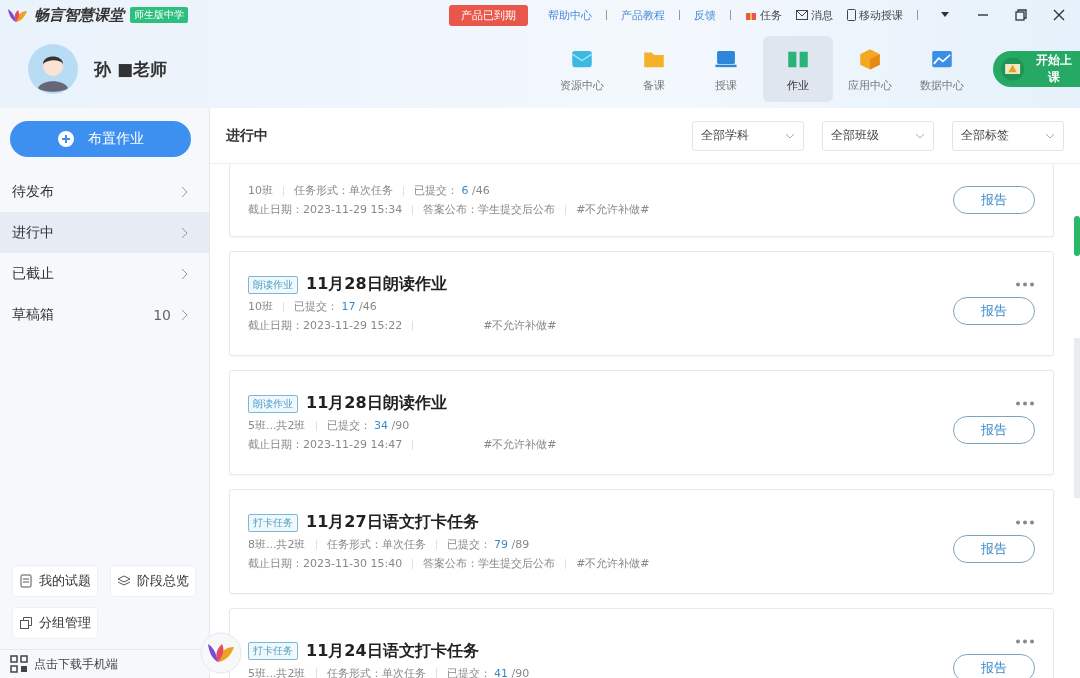  What do you see at coordinates (869, 69) in the screenshot?
I see `nav-tab: 应用中心` at bounding box center [869, 69].